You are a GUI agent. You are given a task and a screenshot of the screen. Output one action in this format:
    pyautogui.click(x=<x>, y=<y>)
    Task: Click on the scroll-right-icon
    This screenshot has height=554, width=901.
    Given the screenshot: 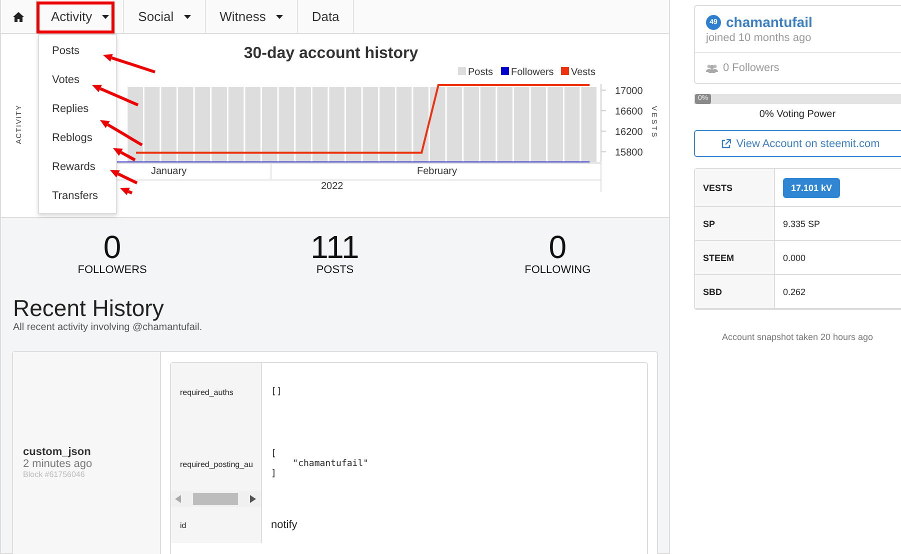 What is the action you would take?
    pyautogui.click(x=253, y=499)
    